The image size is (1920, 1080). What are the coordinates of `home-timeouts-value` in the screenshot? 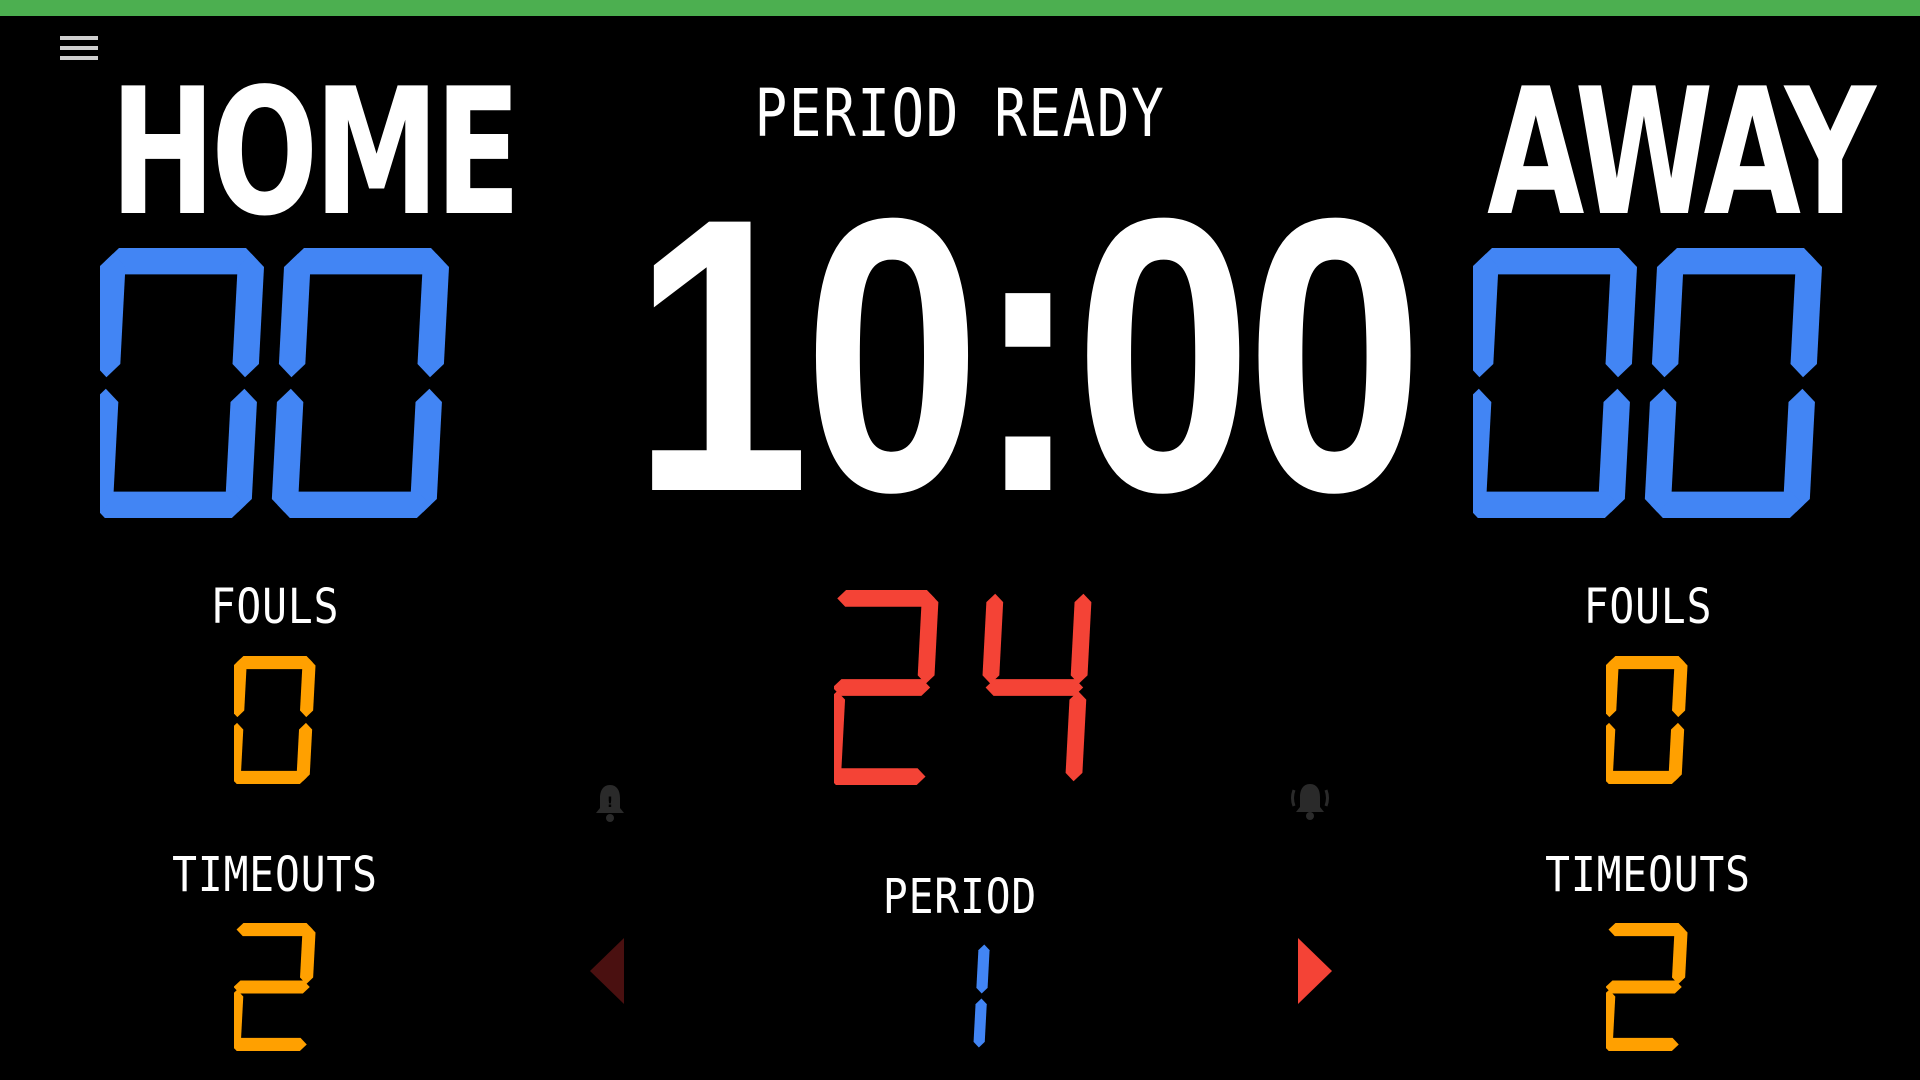 It's located at (275, 987).